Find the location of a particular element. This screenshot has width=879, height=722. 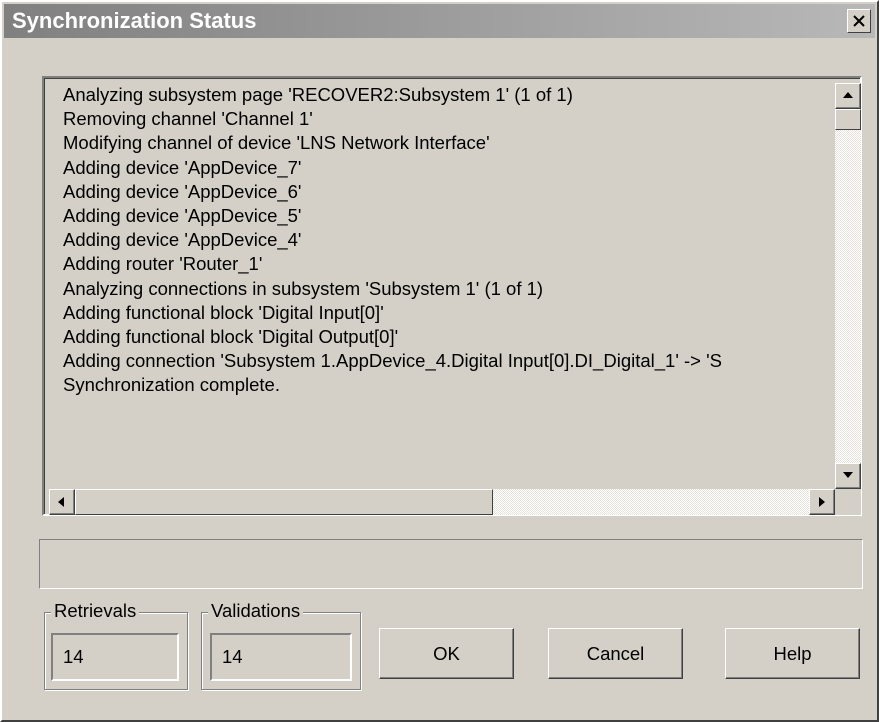

arrow-right-icon is located at coordinates (822, 502).